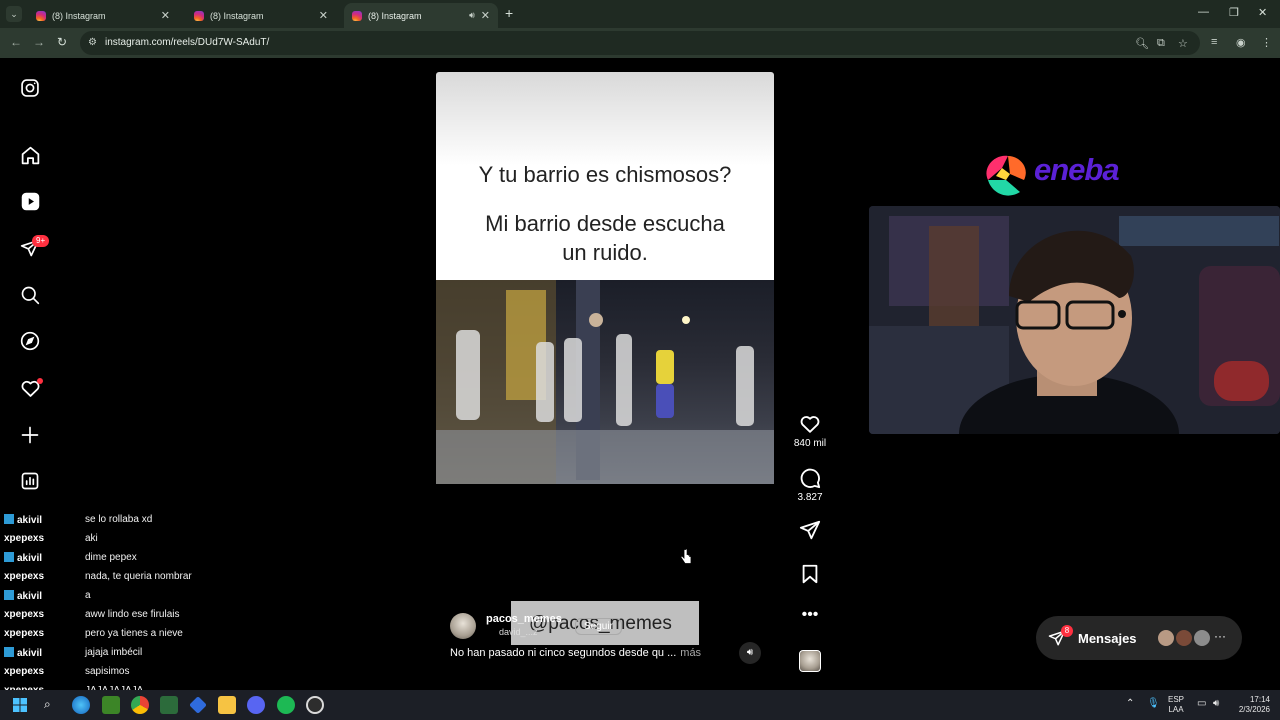  What do you see at coordinates (30, 341) in the screenshot?
I see `explore-compass-icon` at bounding box center [30, 341].